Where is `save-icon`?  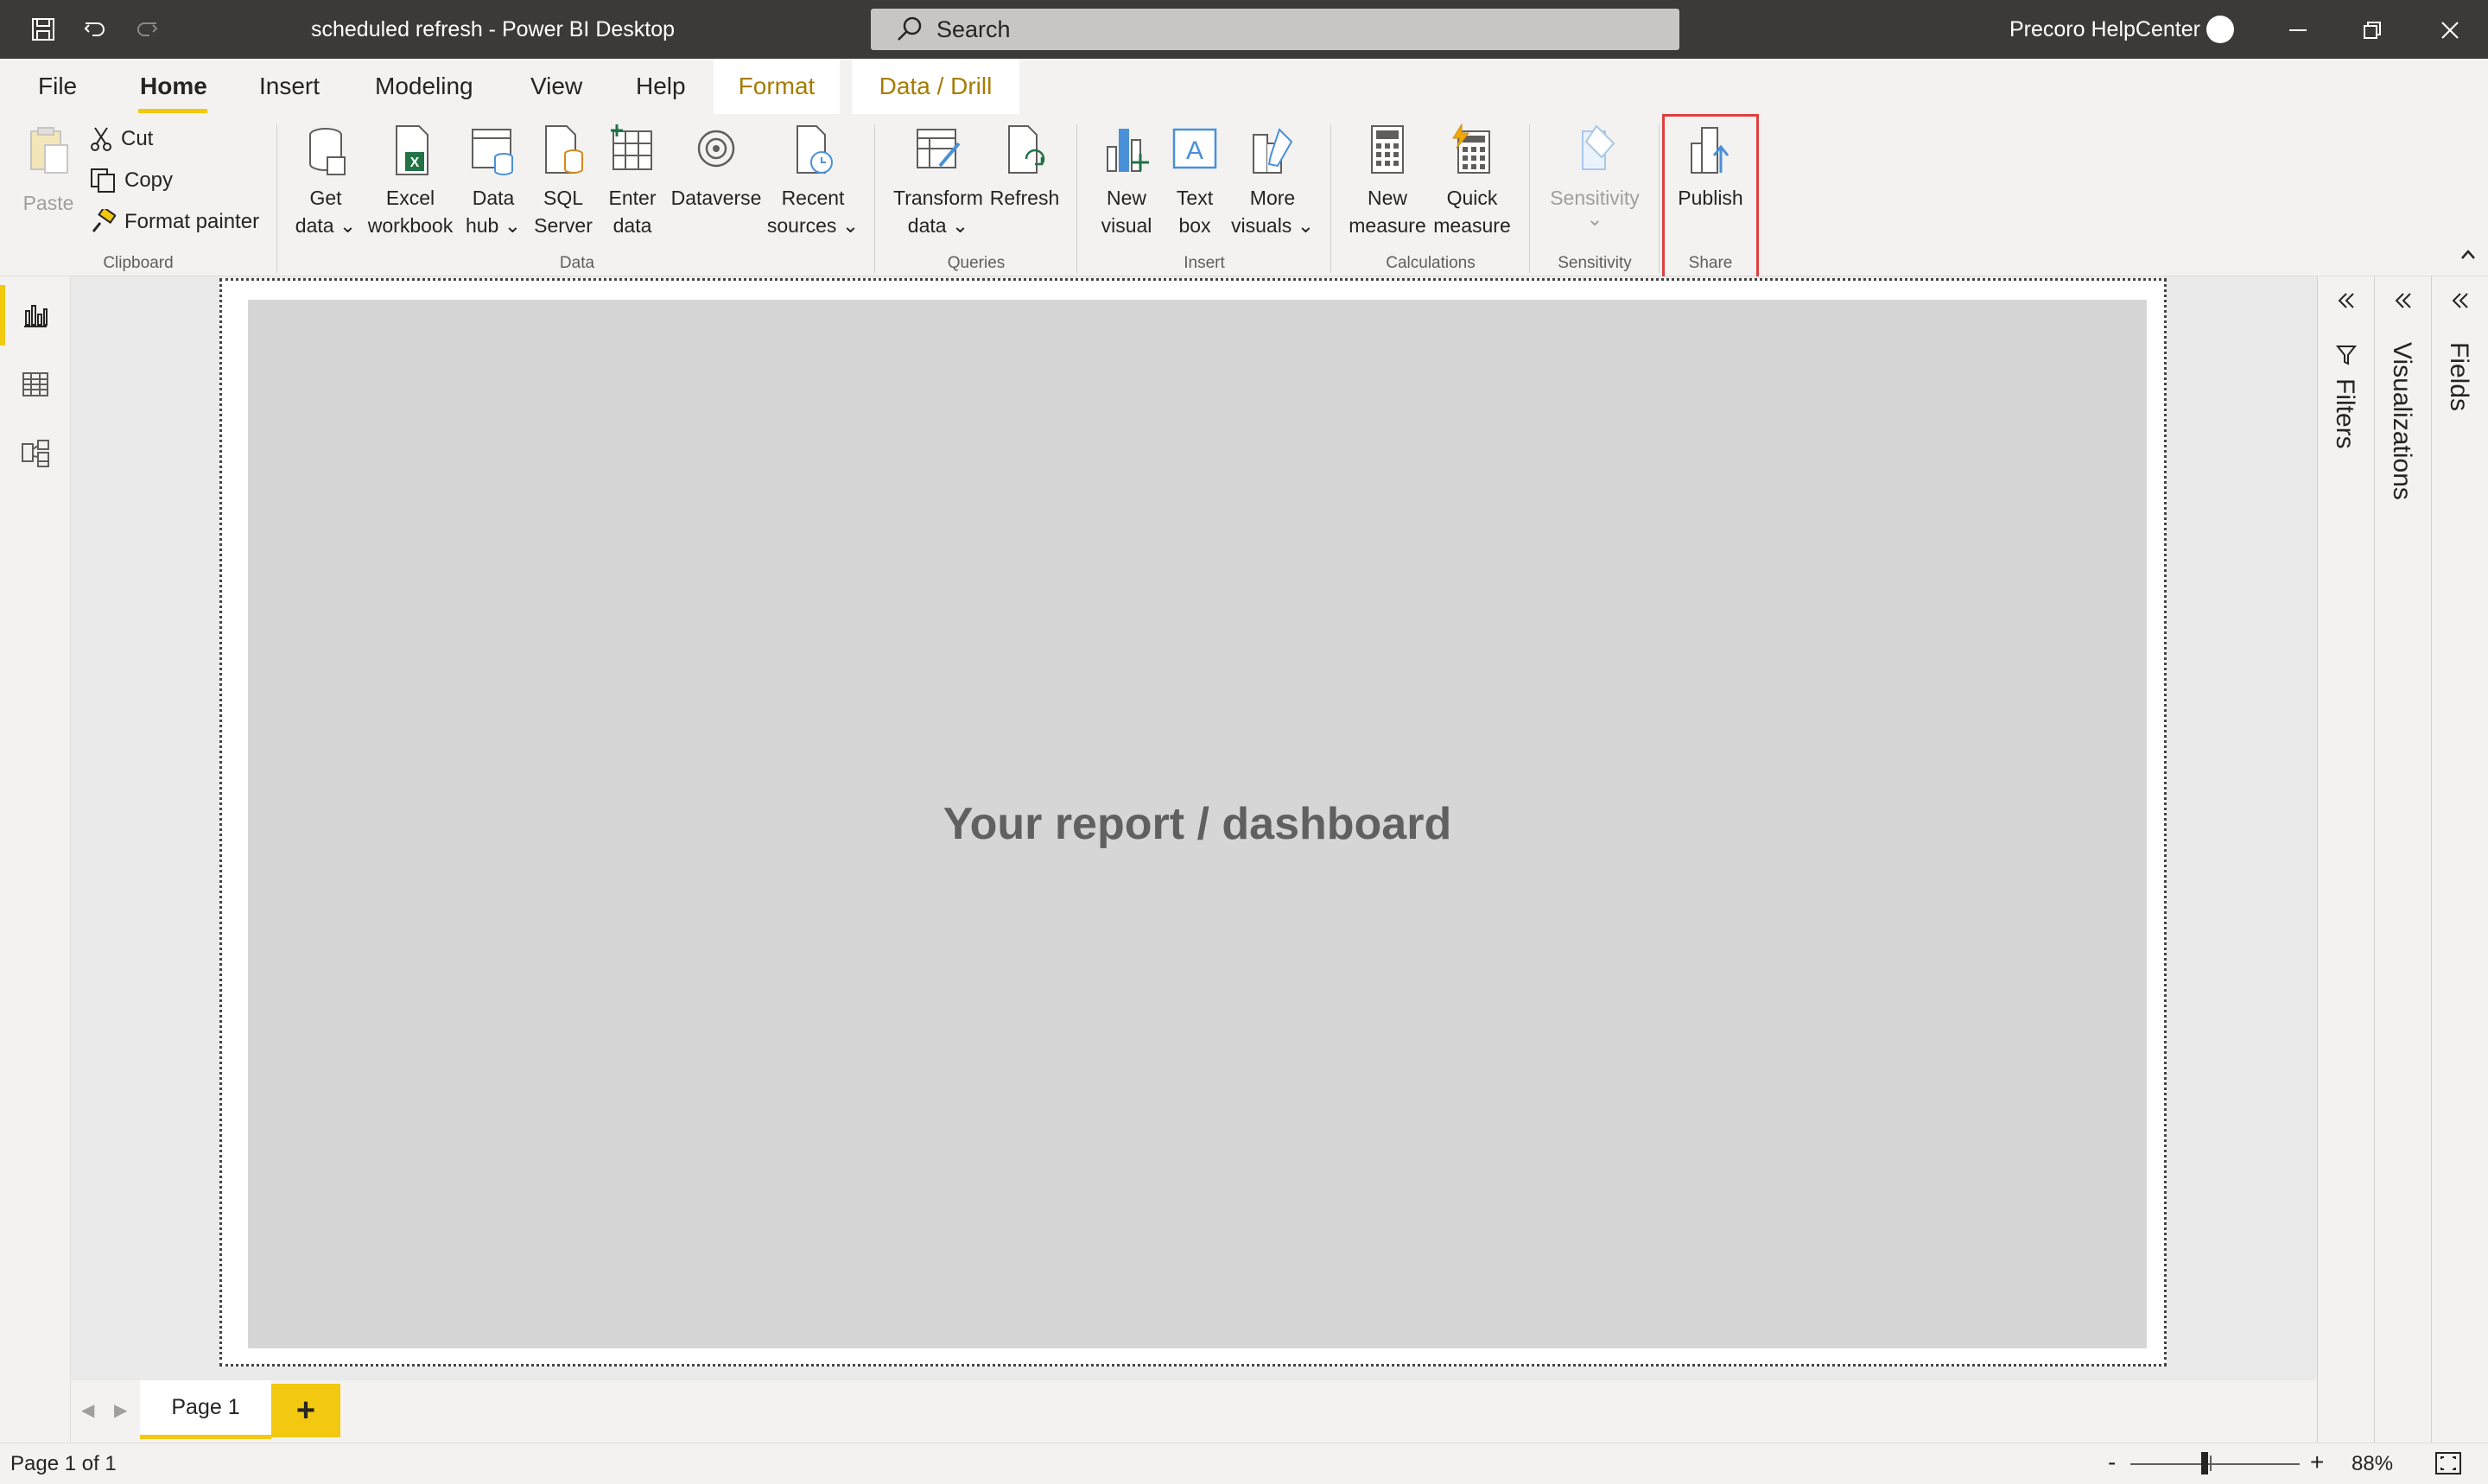
save-icon is located at coordinates (43, 29).